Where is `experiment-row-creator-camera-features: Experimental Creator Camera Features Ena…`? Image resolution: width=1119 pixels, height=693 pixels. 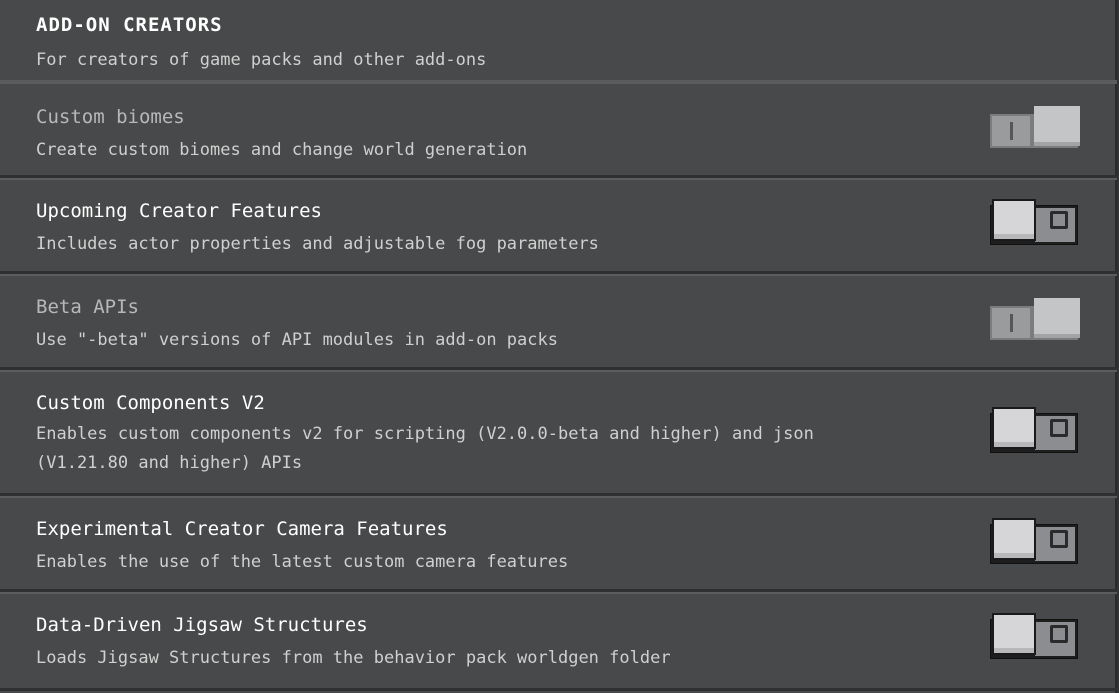 experiment-row-creator-camera-features: Experimental Creator Camera Features Ena… is located at coordinates (558, 544).